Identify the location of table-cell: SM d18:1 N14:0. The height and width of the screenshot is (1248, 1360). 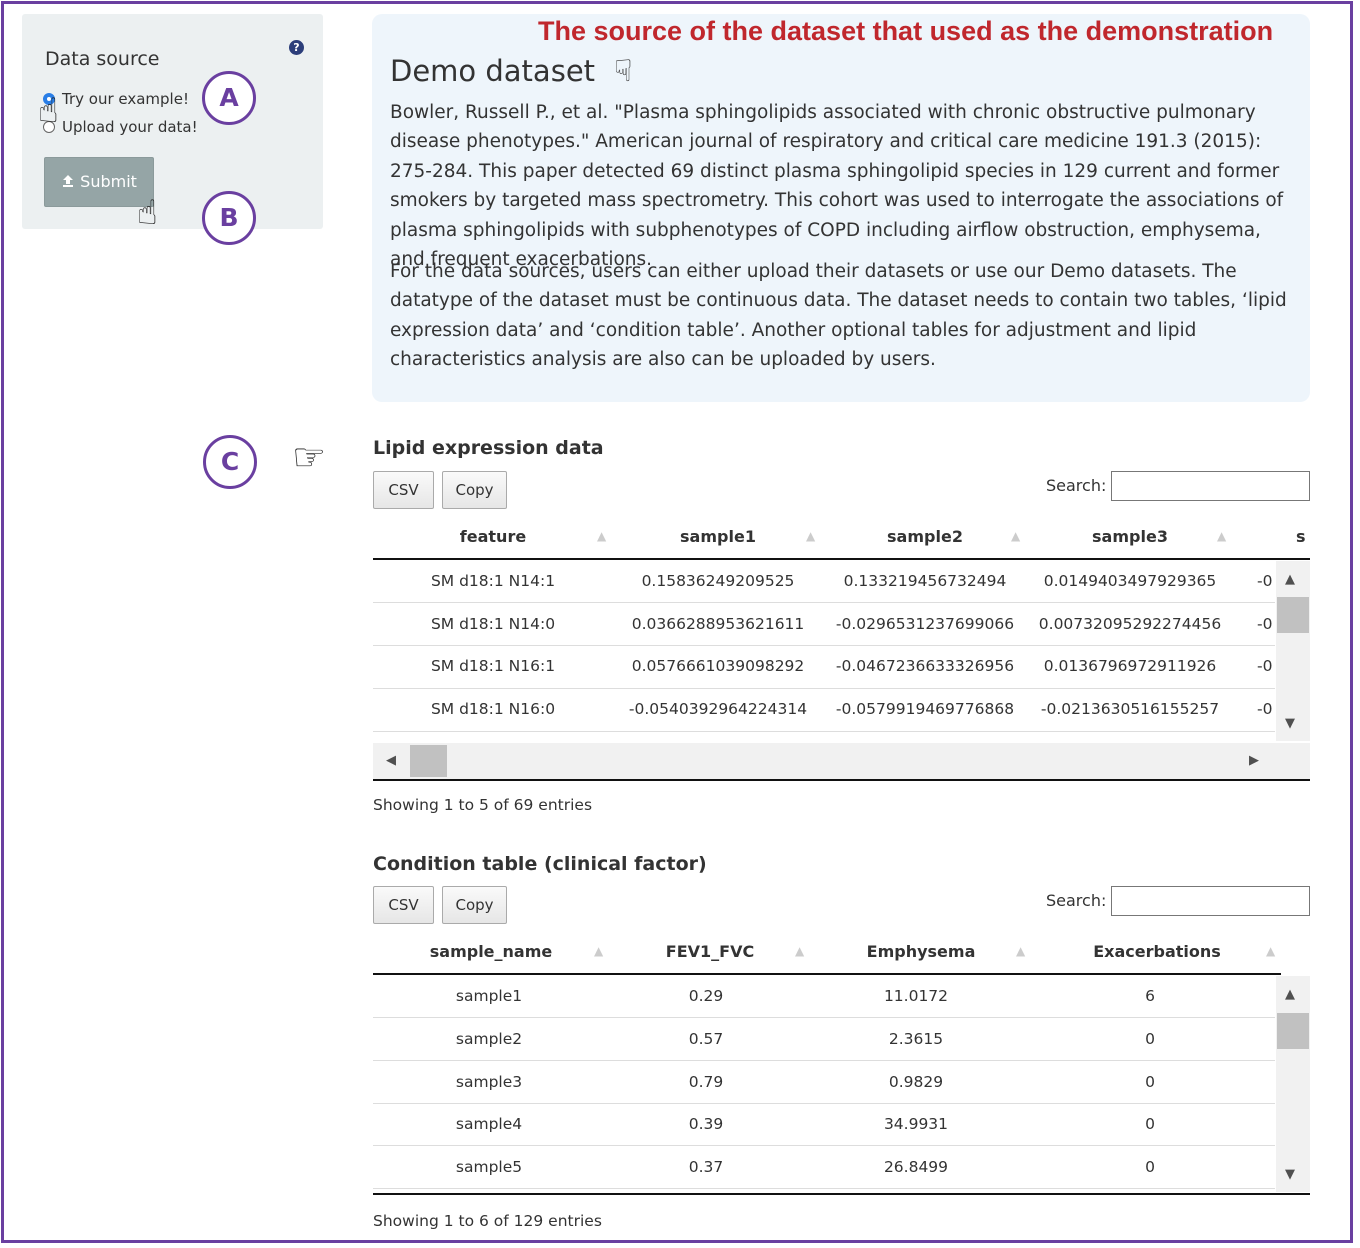
(493, 624).